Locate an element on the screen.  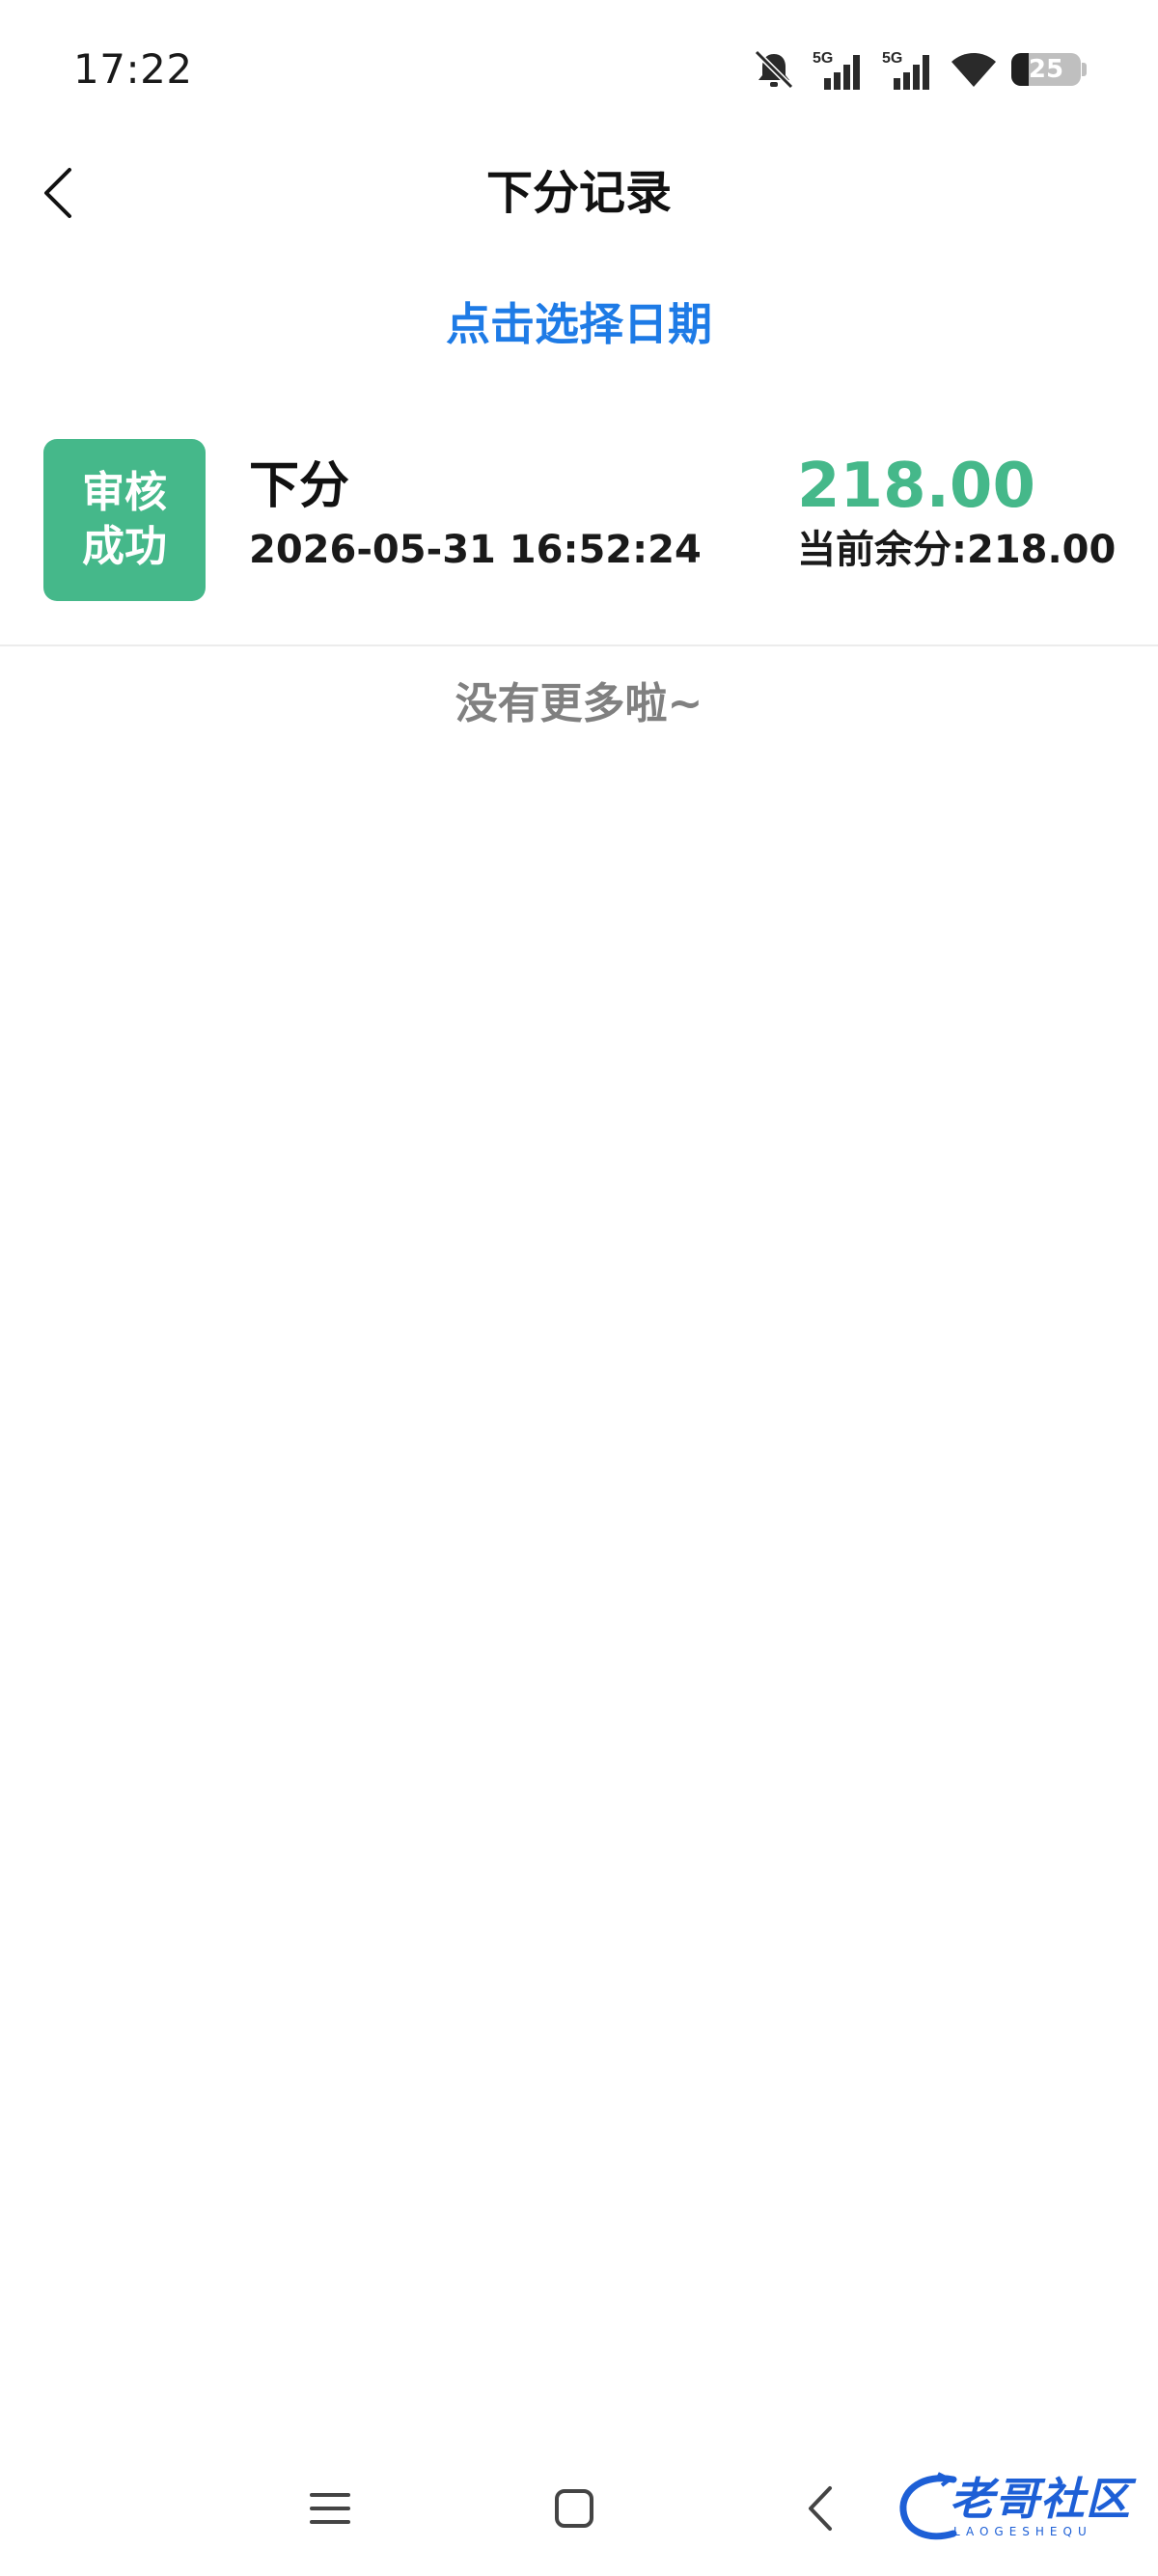
status-badge-line: 成功 is located at coordinates (124, 546).